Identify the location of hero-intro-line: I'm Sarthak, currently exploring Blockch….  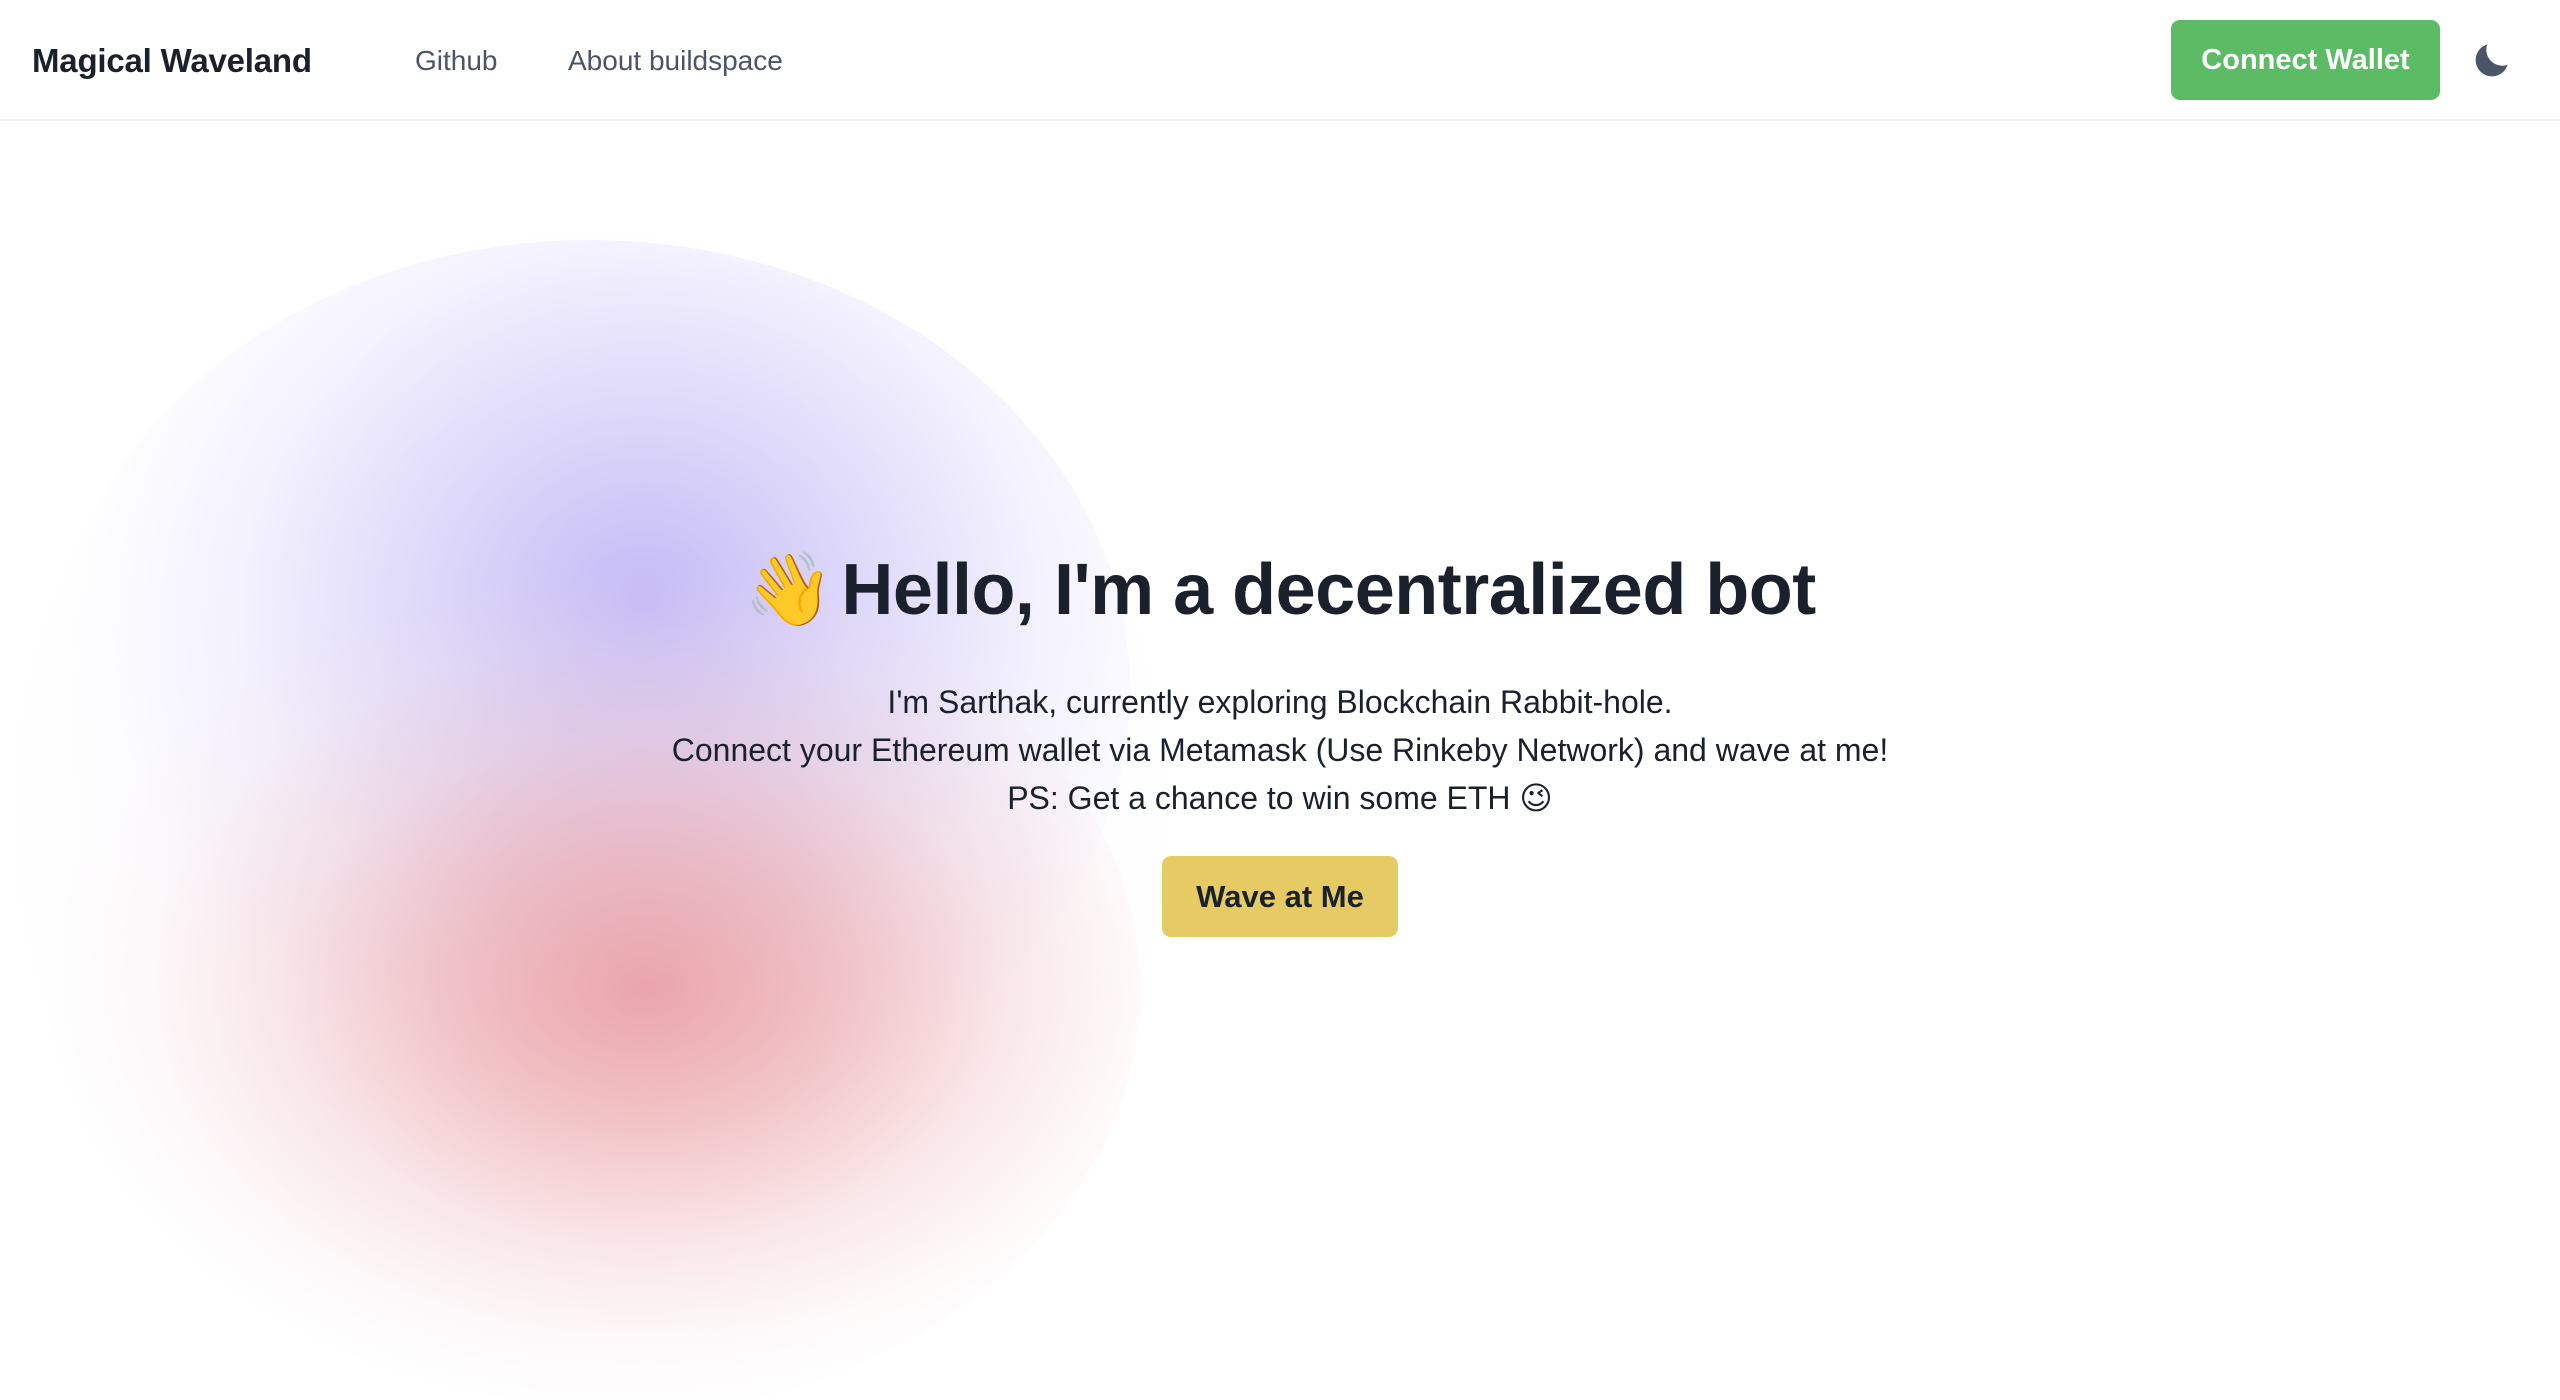
(1280, 702).